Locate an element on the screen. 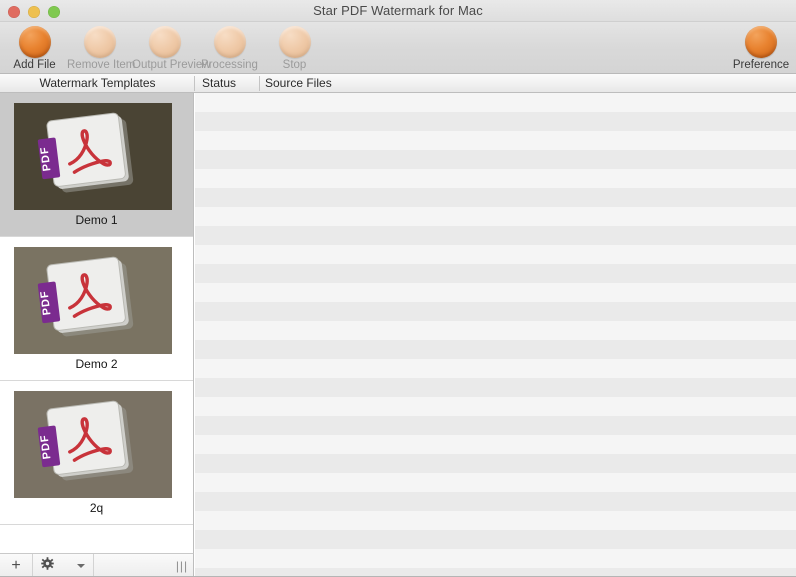  column-header-watermark-templates: Watermark Templates is located at coordinates (97, 83).